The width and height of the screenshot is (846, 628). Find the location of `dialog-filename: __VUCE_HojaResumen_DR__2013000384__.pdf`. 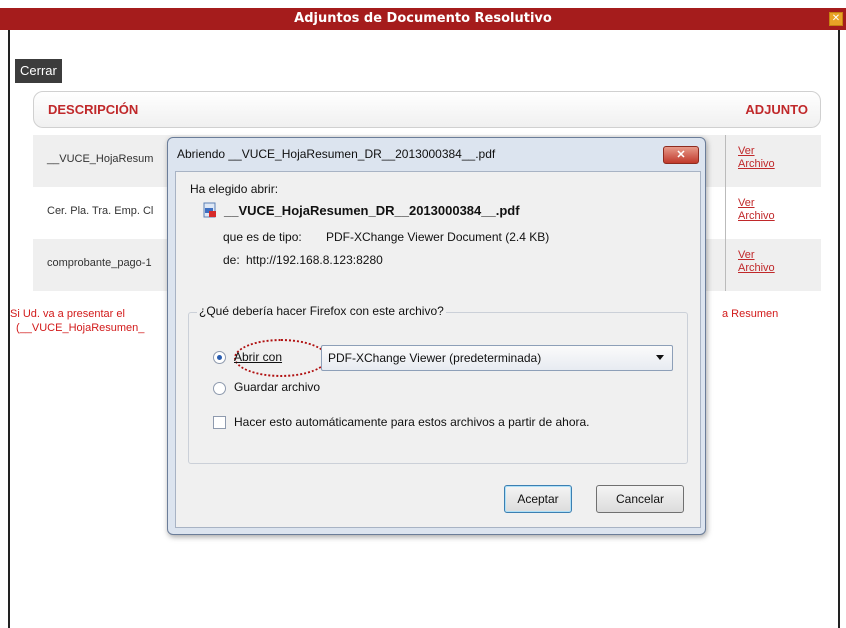

dialog-filename: __VUCE_HojaResumen_DR__2013000384__.pdf is located at coordinates (372, 210).